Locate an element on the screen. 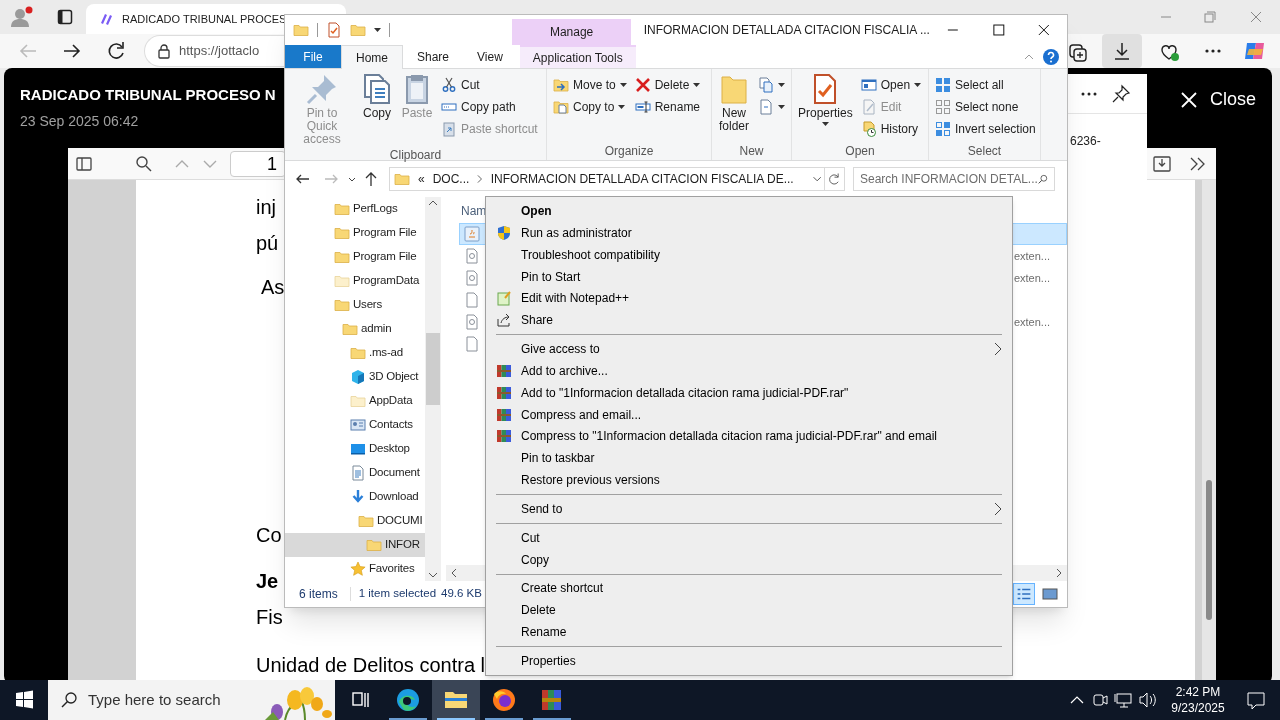 The height and width of the screenshot is (720, 1280). page-text: Je is located at coordinates (267, 581).